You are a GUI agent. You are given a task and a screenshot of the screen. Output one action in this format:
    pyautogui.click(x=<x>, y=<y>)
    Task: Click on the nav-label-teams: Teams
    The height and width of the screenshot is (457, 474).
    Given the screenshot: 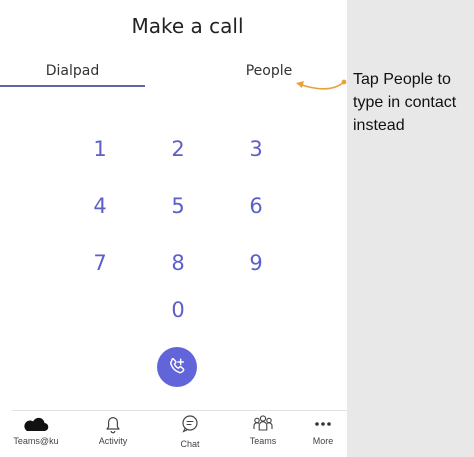 What is the action you would take?
    pyautogui.click(x=263, y=441)
    